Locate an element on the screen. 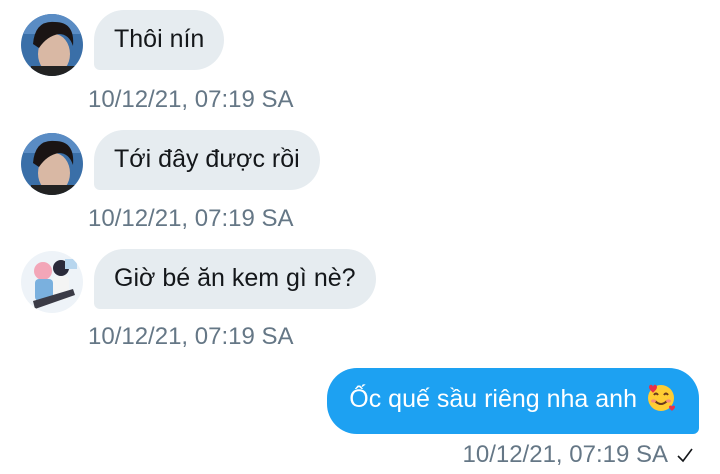 The width and height of the screenshot is (720, 474). message-text: Giờ bé ăn kem gì nè? is located at coordinates (235, 278).